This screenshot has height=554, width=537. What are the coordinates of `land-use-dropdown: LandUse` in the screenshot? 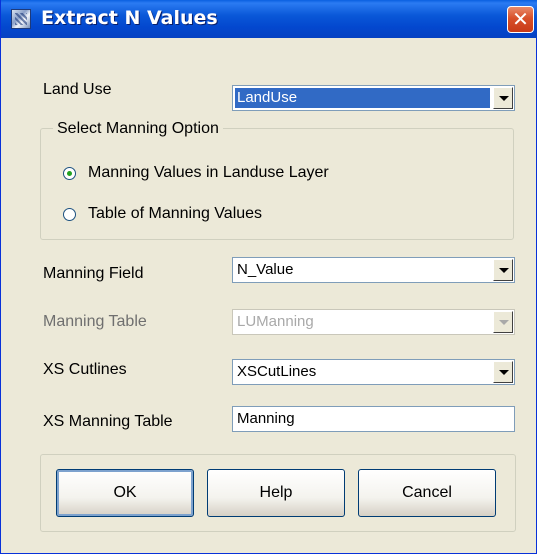 It's located at (373, 98).